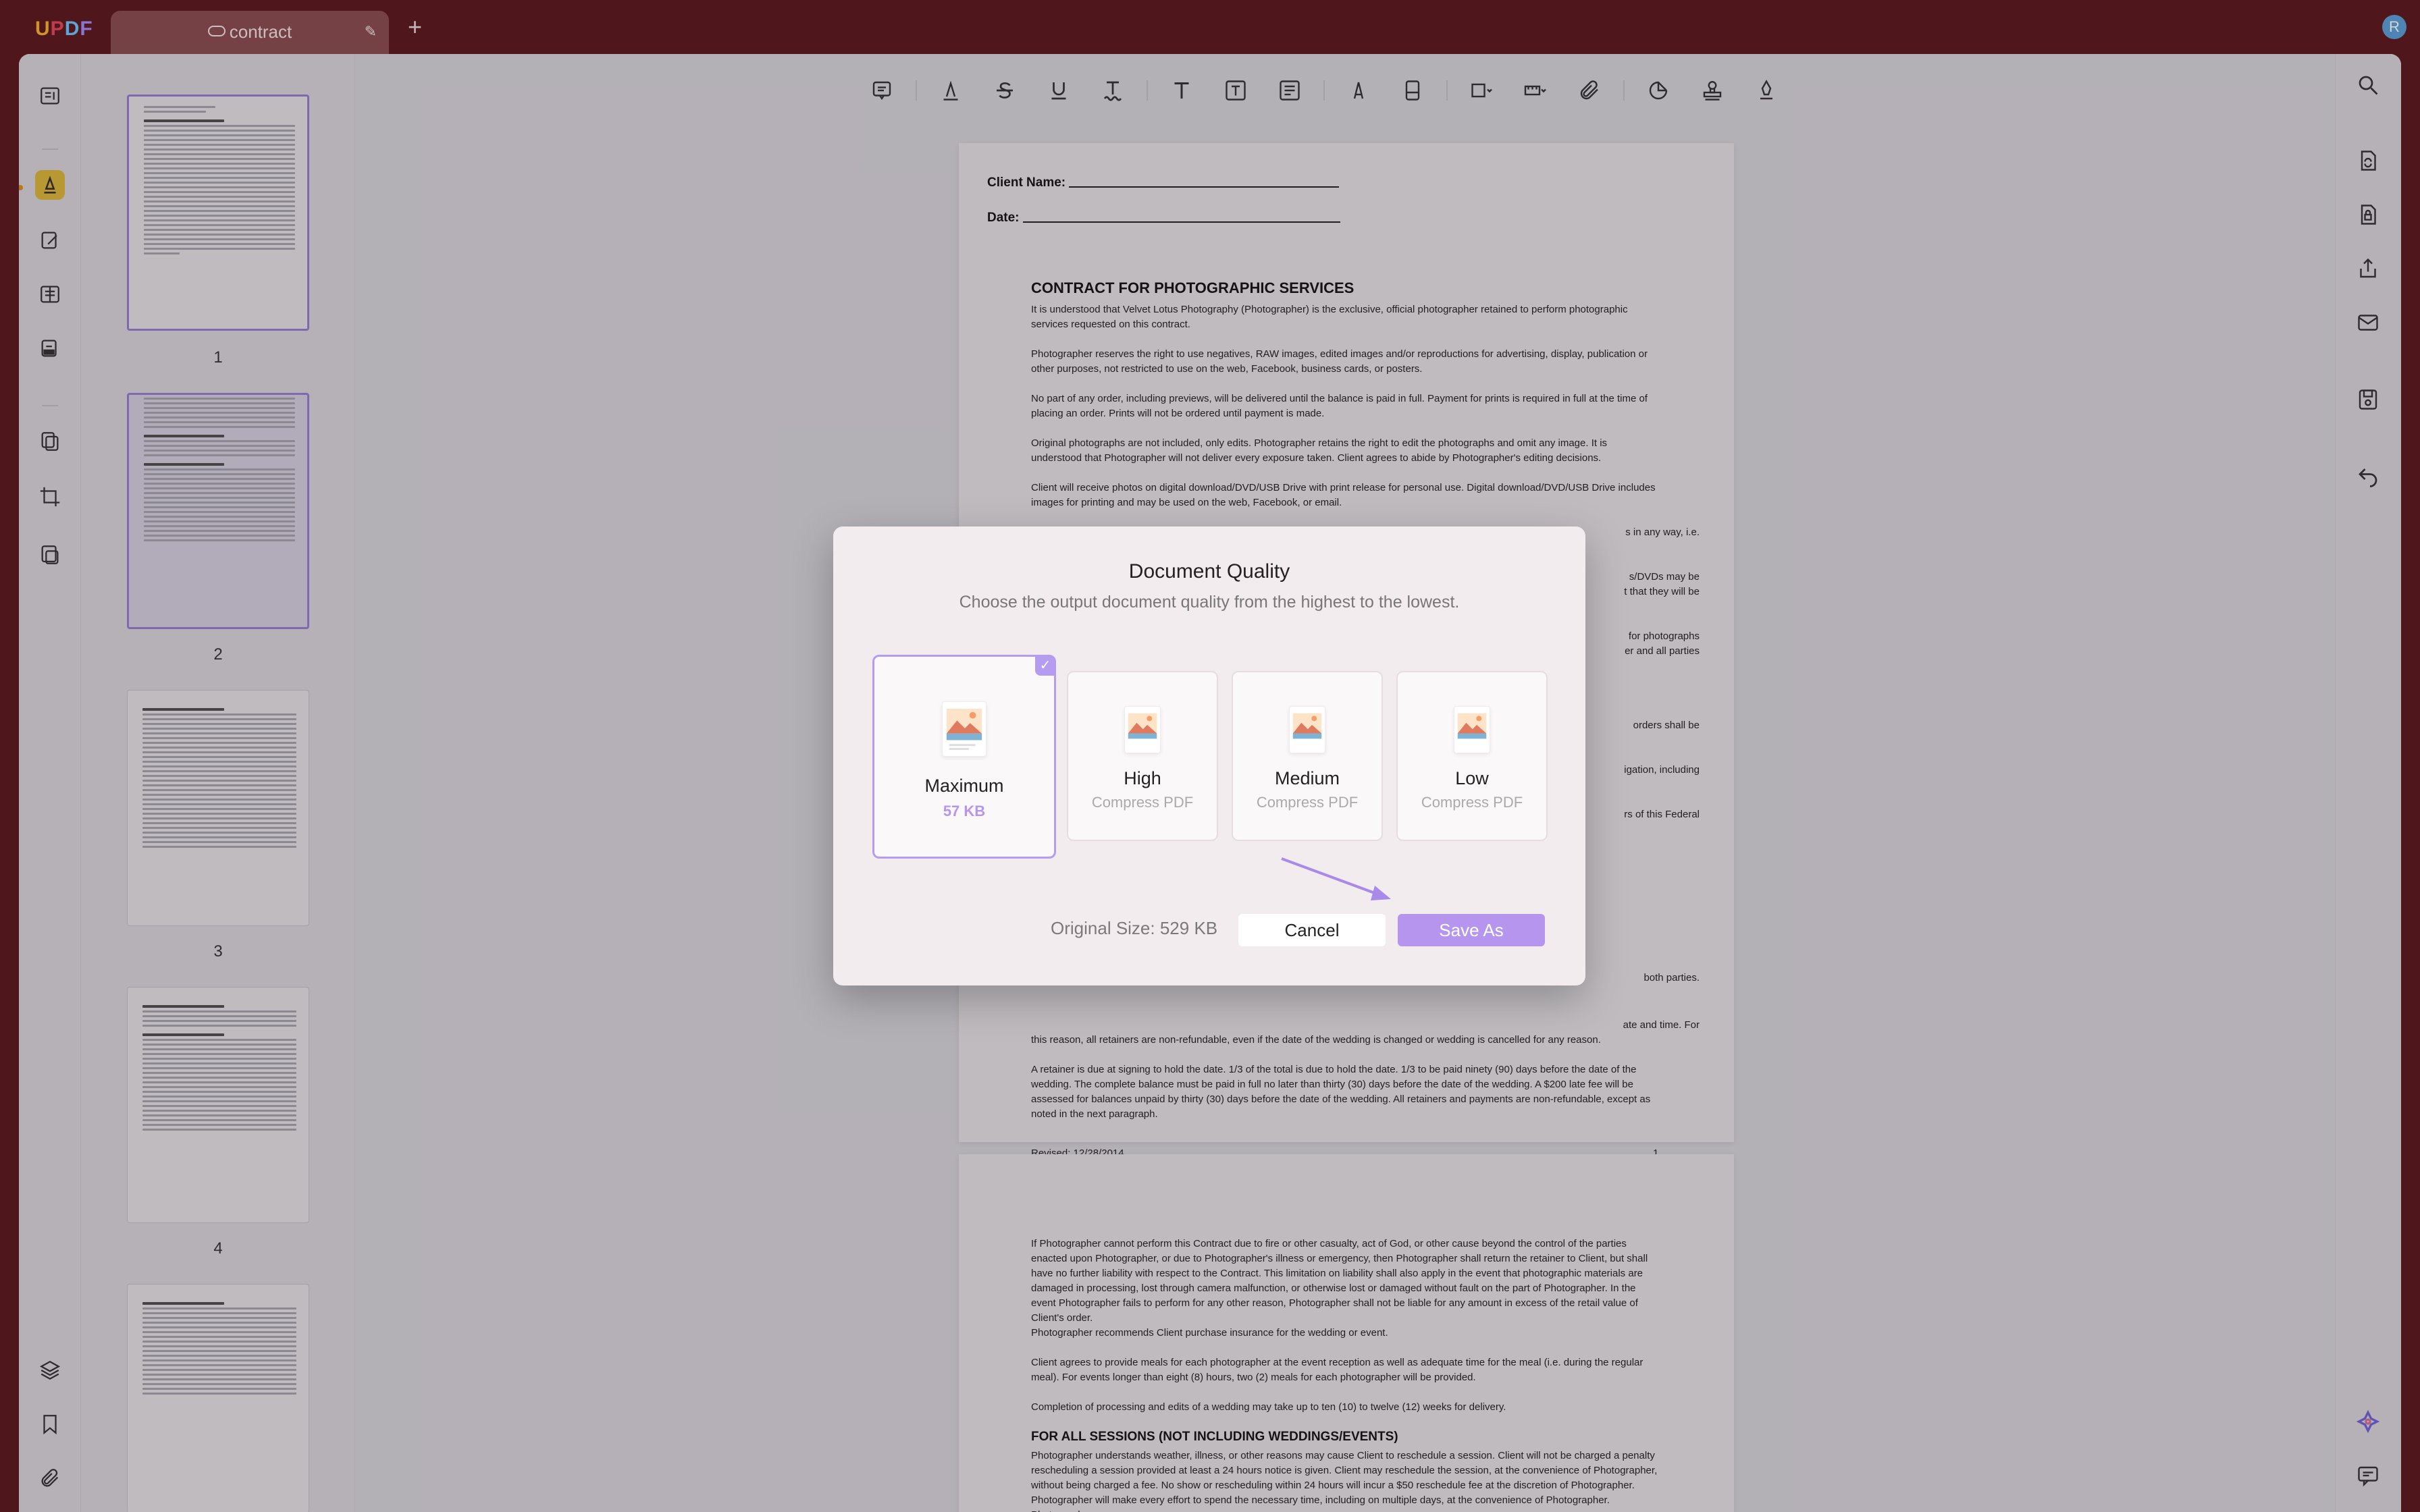  I want to click on arrow-pointer-icon, so click(1336, 878).